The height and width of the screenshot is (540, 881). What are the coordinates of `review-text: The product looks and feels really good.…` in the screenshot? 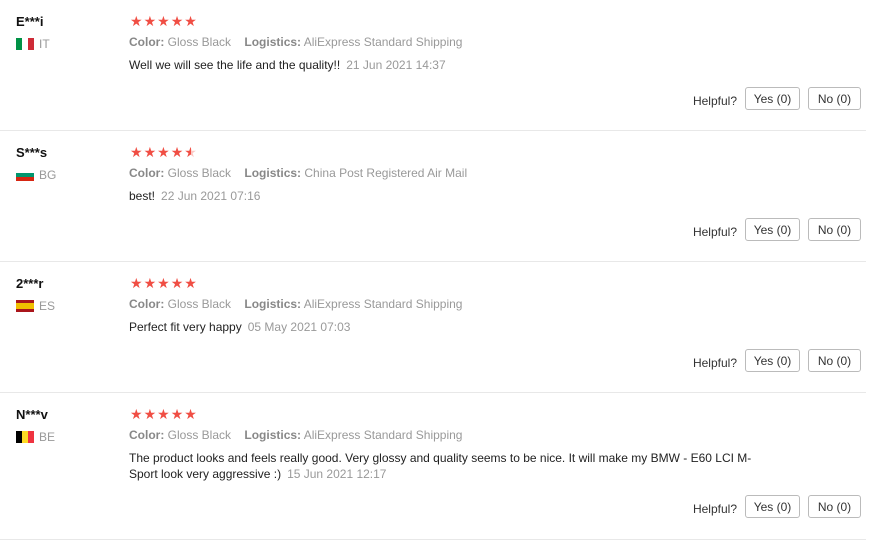 It's located at (440, 466).